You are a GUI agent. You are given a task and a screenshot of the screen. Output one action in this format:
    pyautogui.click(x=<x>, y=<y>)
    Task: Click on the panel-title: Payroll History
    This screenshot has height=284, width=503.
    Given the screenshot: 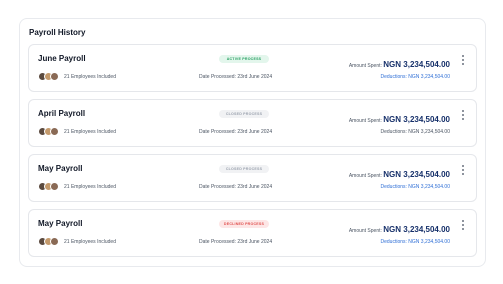 What is the action you would take?
    pyautogui.click(x=57, y=32)
    